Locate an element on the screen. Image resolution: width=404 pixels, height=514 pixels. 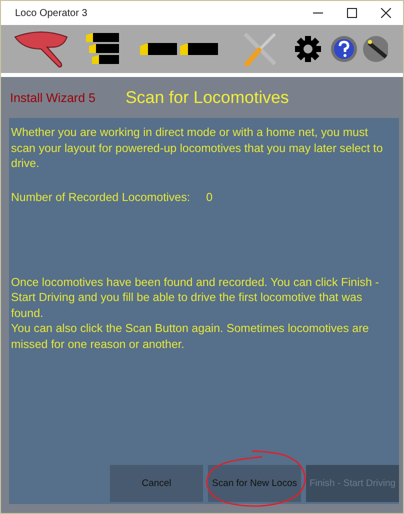
intro-text: Whether you are working in direct mode or with a home net, you must scan your layout for powered-up locomotives that you may later select to drive. is located at coordinates (197, 148).